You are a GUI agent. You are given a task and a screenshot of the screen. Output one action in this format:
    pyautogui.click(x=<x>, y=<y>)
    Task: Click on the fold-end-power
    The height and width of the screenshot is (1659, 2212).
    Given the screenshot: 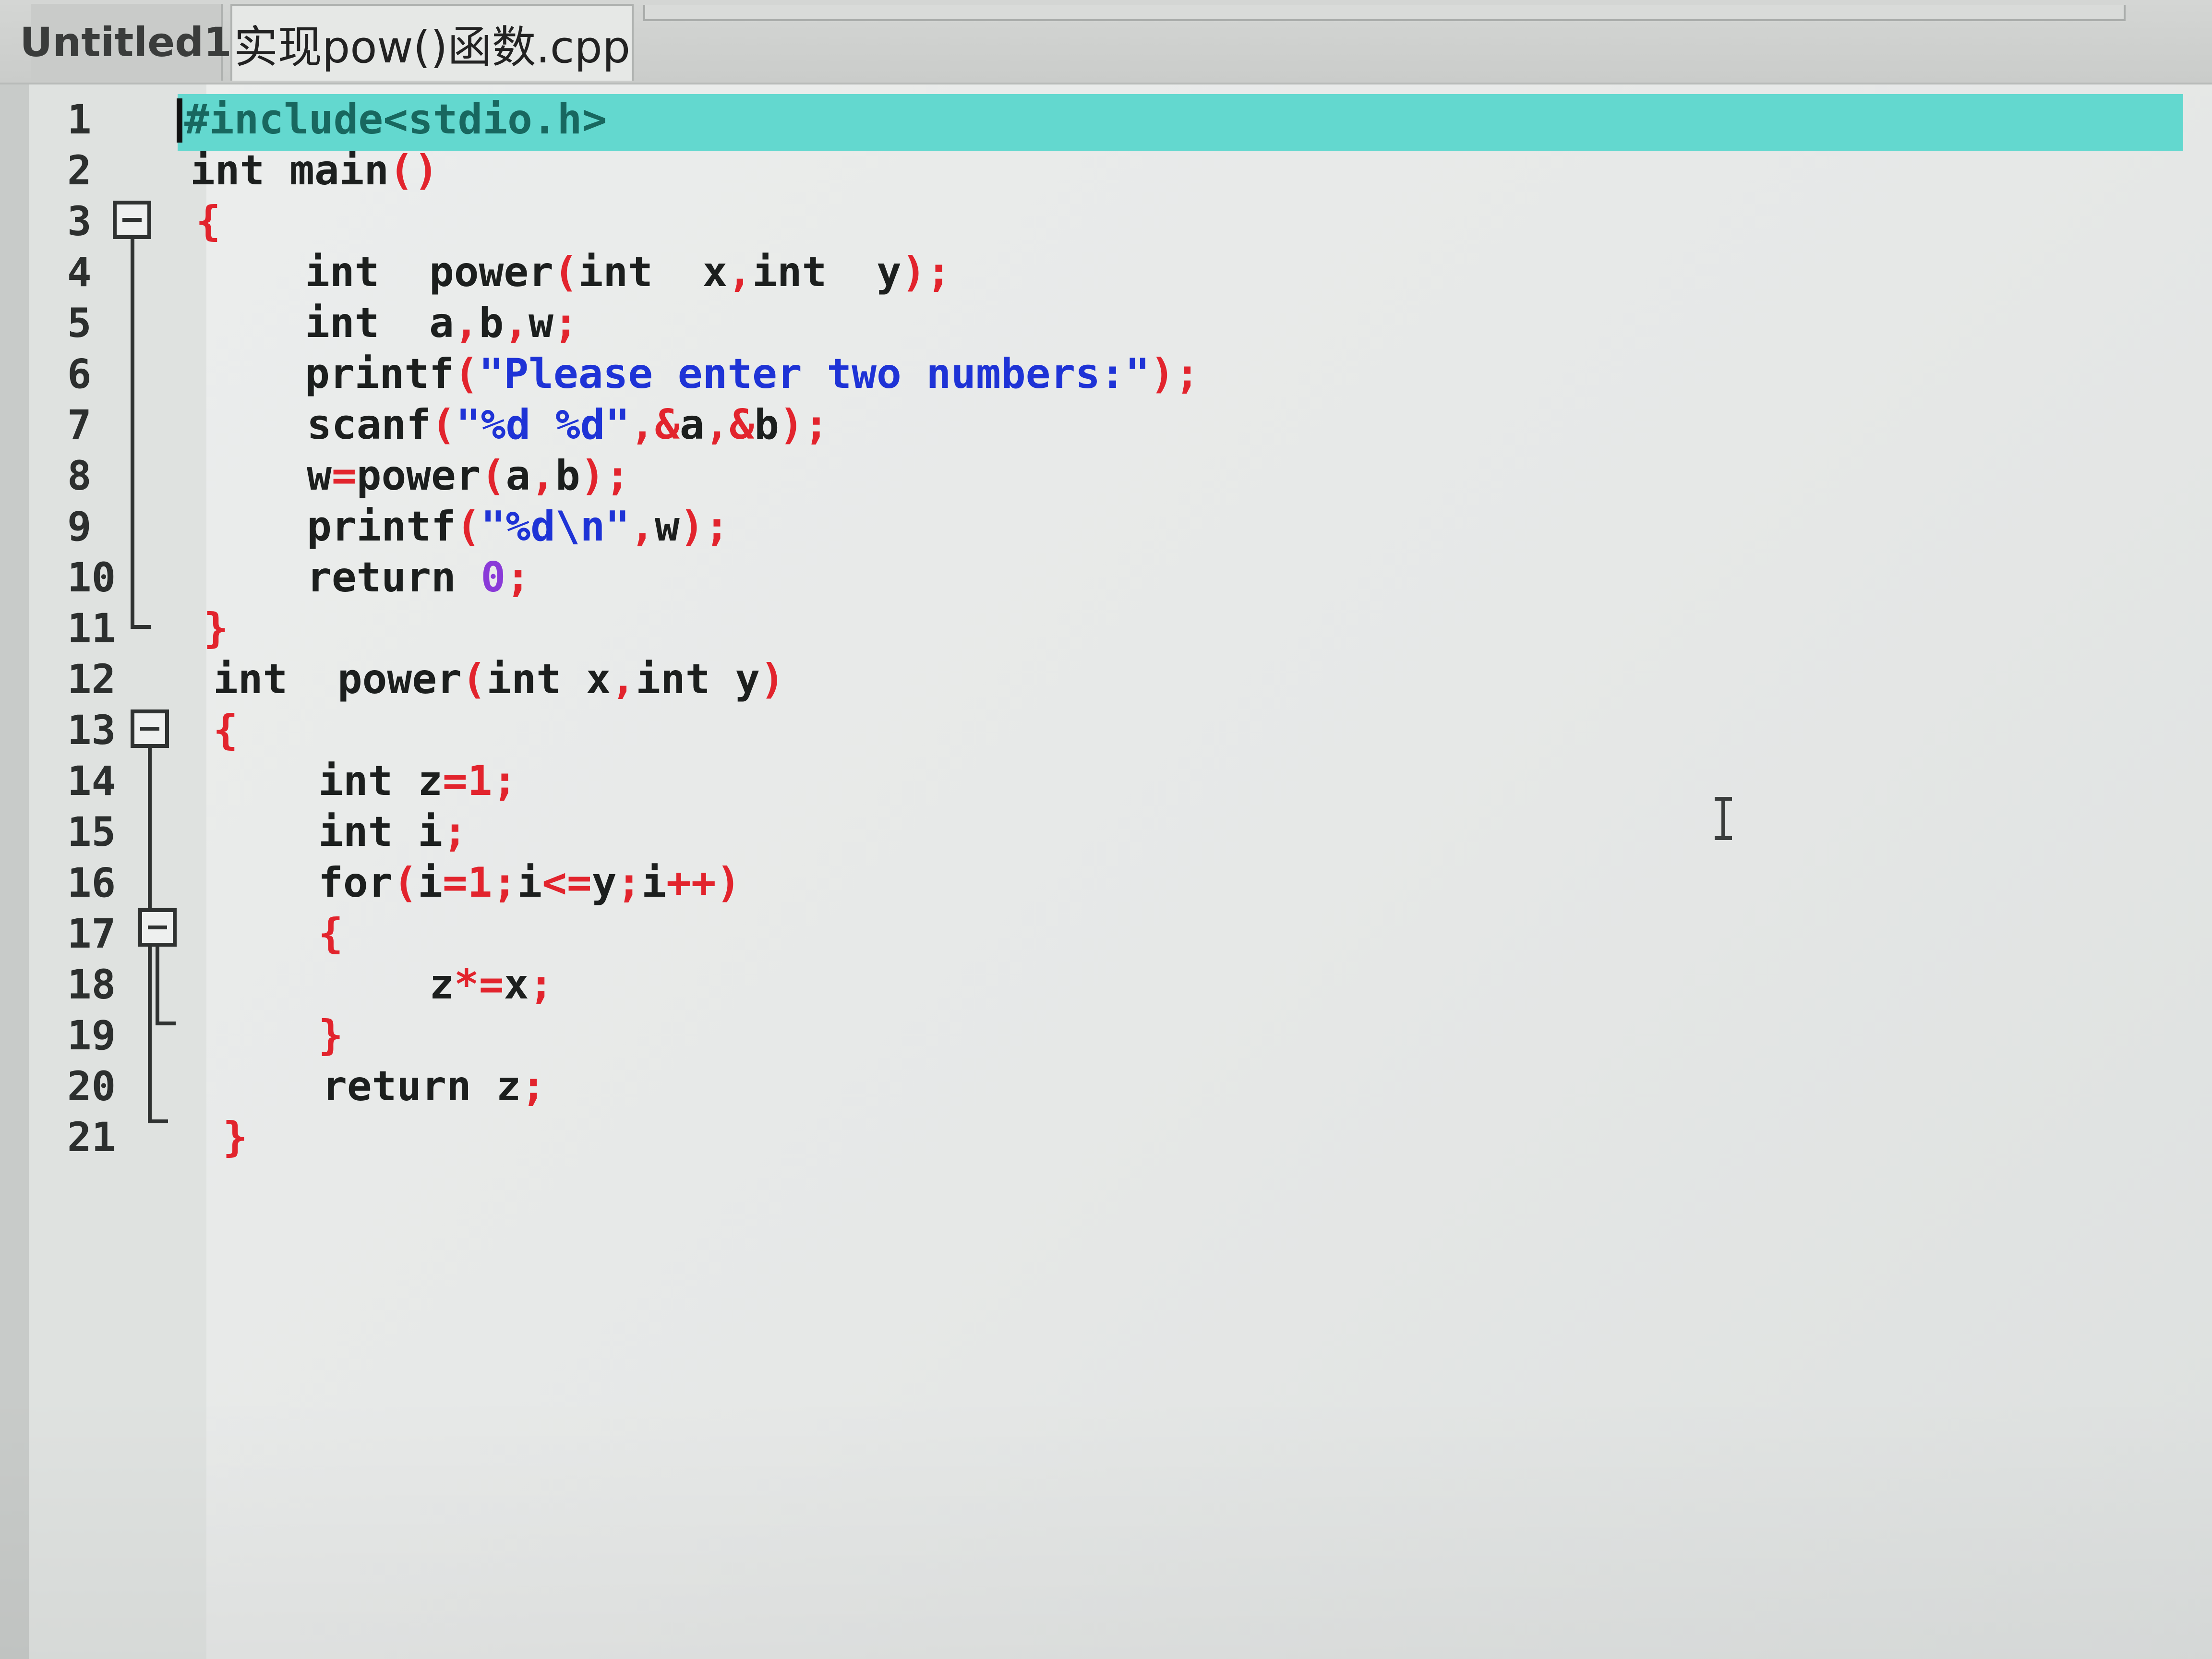 What is the action you would take?
    pyautogui.click(x=158, y=1121)
    